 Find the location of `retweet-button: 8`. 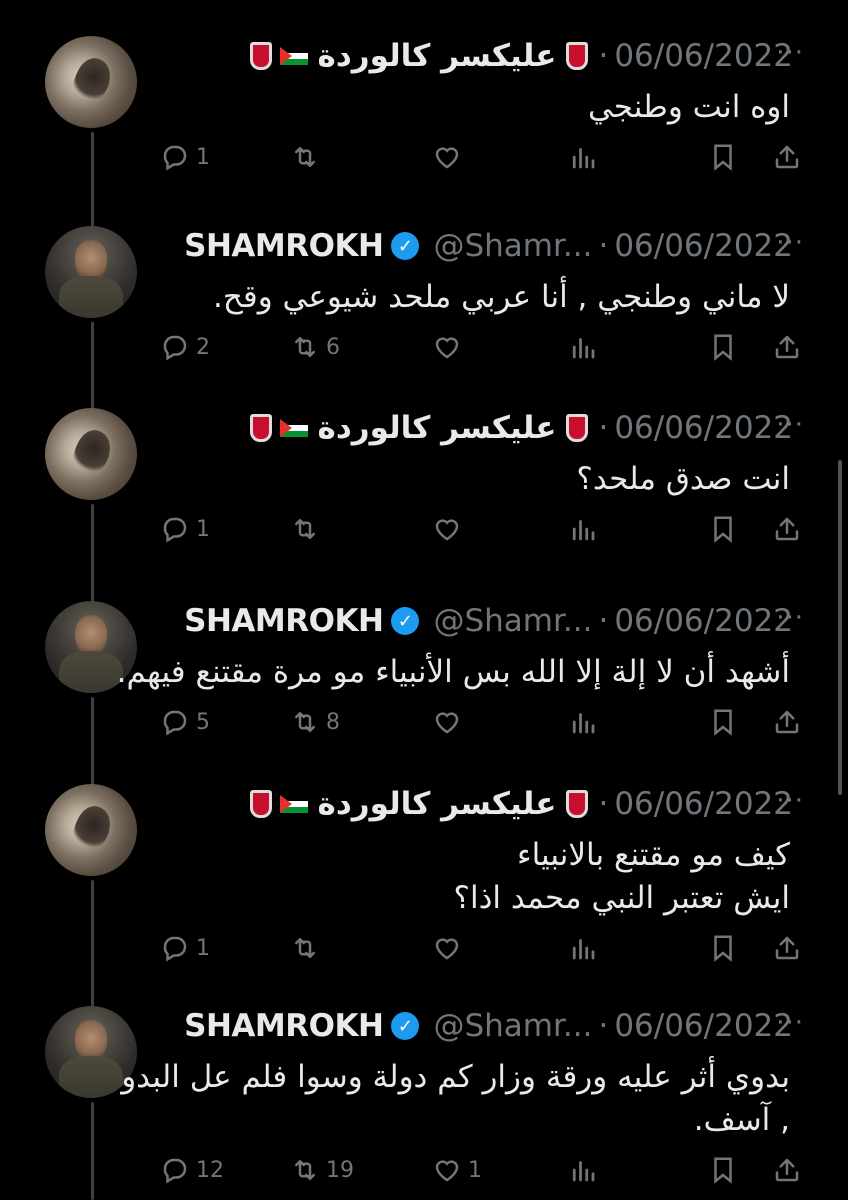

retweet-button: 8 is located at coordinates (315, 722).